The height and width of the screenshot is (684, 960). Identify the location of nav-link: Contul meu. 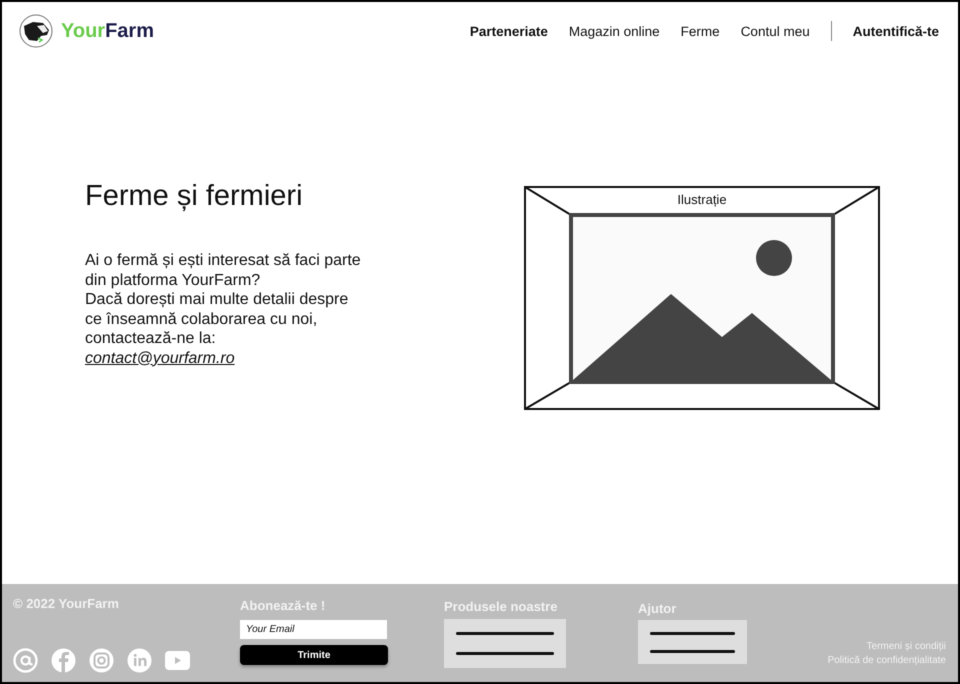
(775, 31).